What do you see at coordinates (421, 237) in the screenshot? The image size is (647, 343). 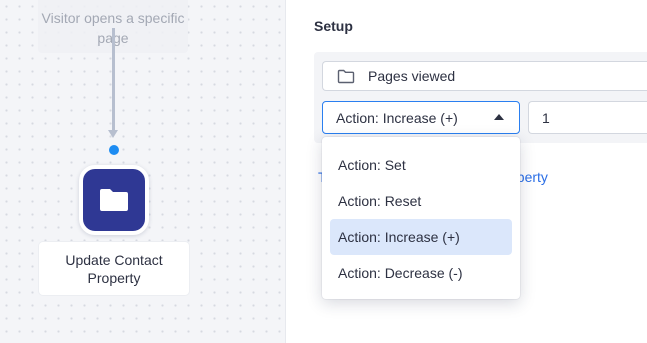 I see `dropdown-option-increase: Action: Increase (+)` at bounding box center [421, 237].